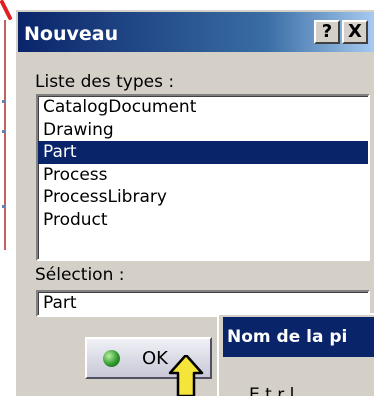 This screenshot has height=396, width=374. What do you see at coordinates (355, 32) in the screenshot?
I see `close-button: X` at bounding box center [355, 32].